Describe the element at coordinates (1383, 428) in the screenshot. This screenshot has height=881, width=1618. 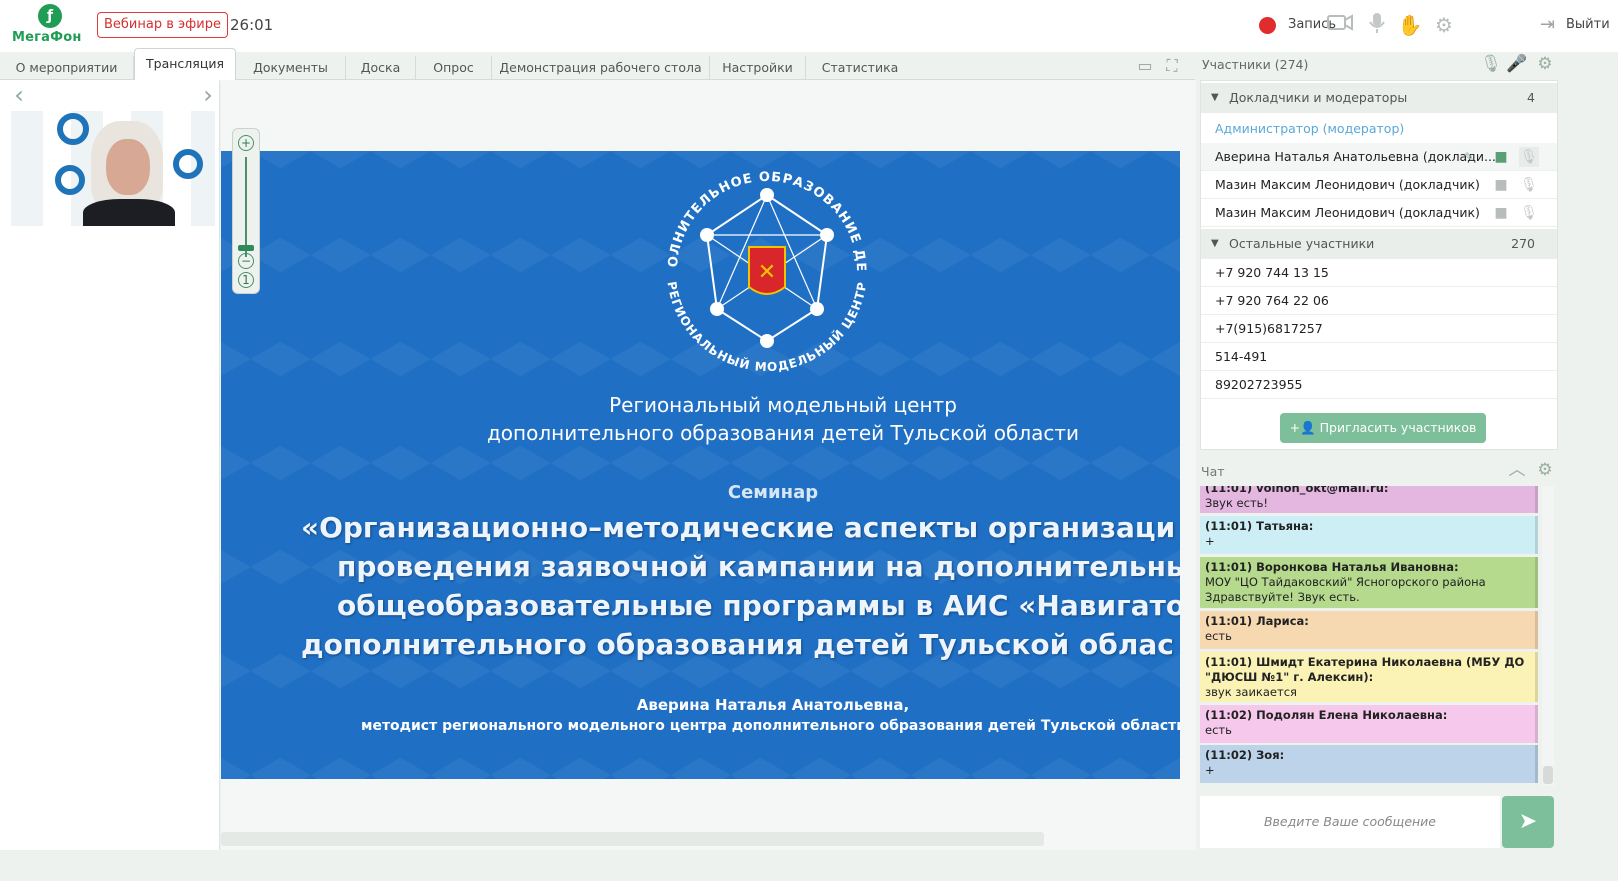
I see `invite-participants-button: +👤 Пригласить участников` at that location.